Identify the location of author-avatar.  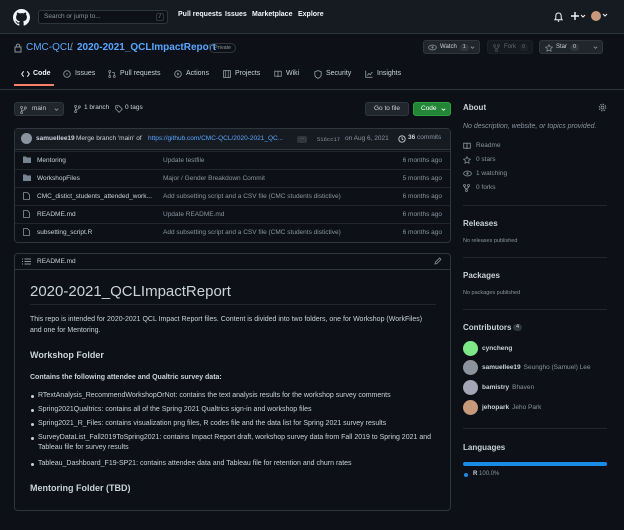
(26, 138).